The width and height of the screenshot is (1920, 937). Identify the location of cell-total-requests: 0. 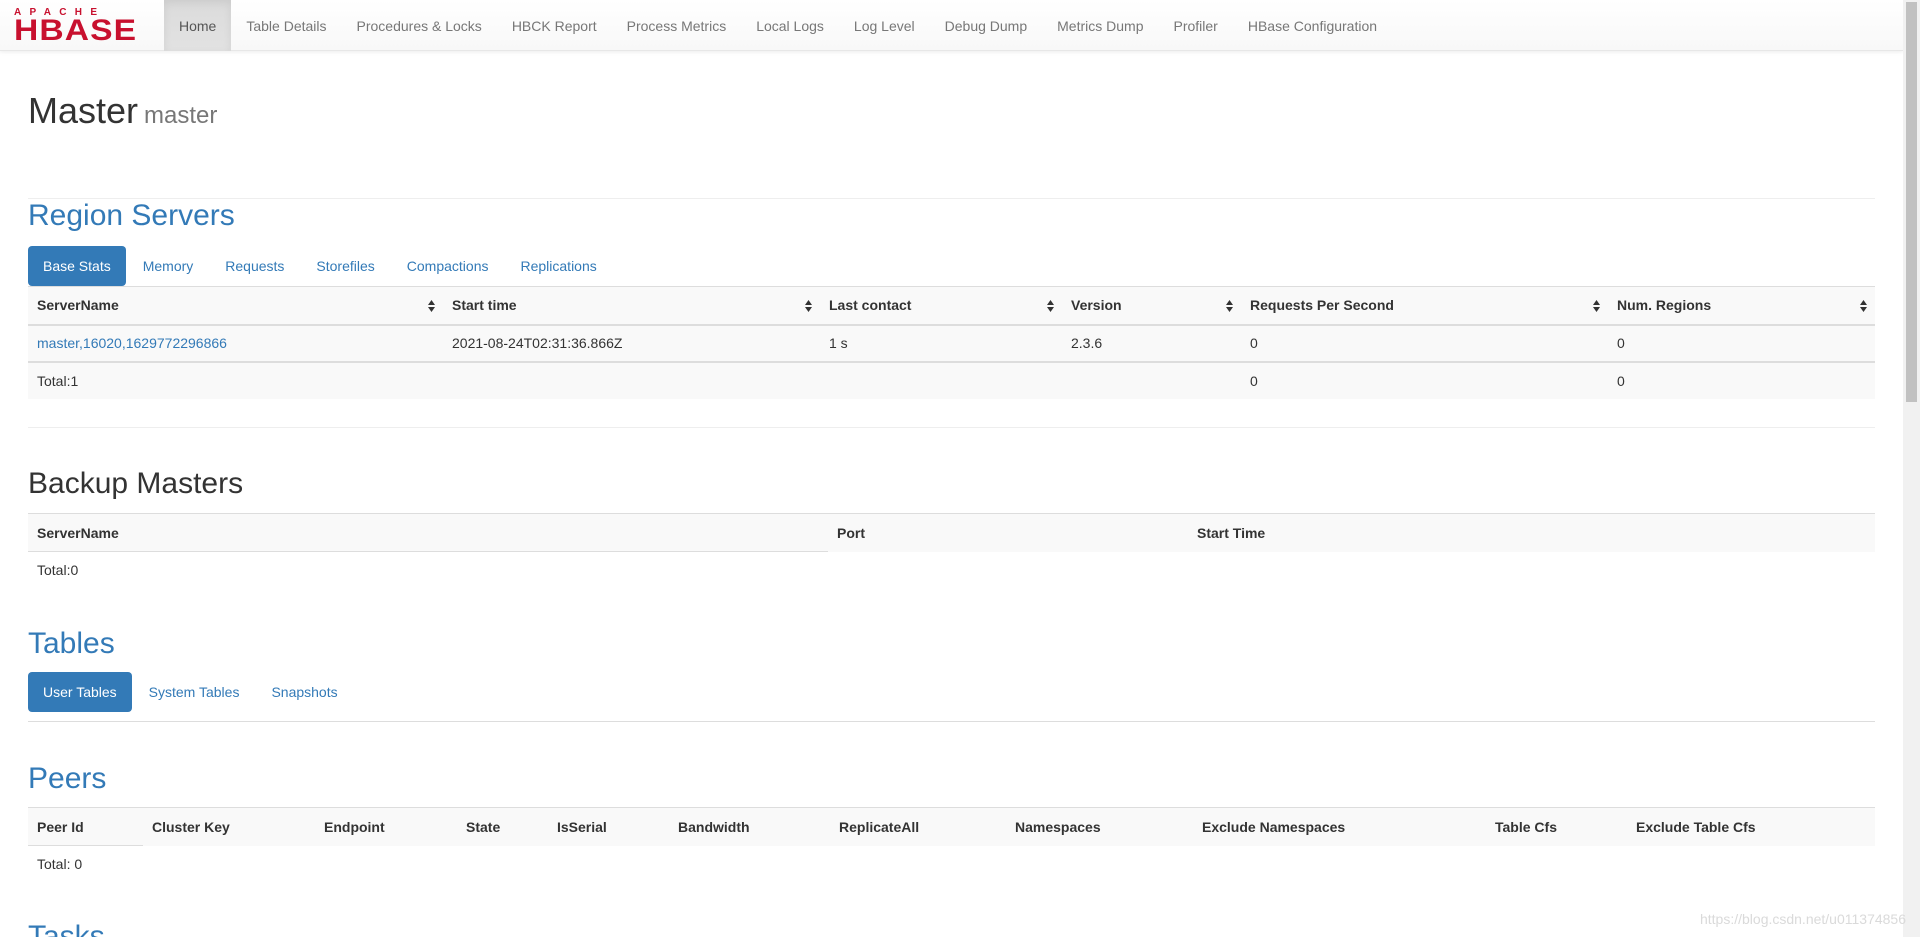
(1424, 379).